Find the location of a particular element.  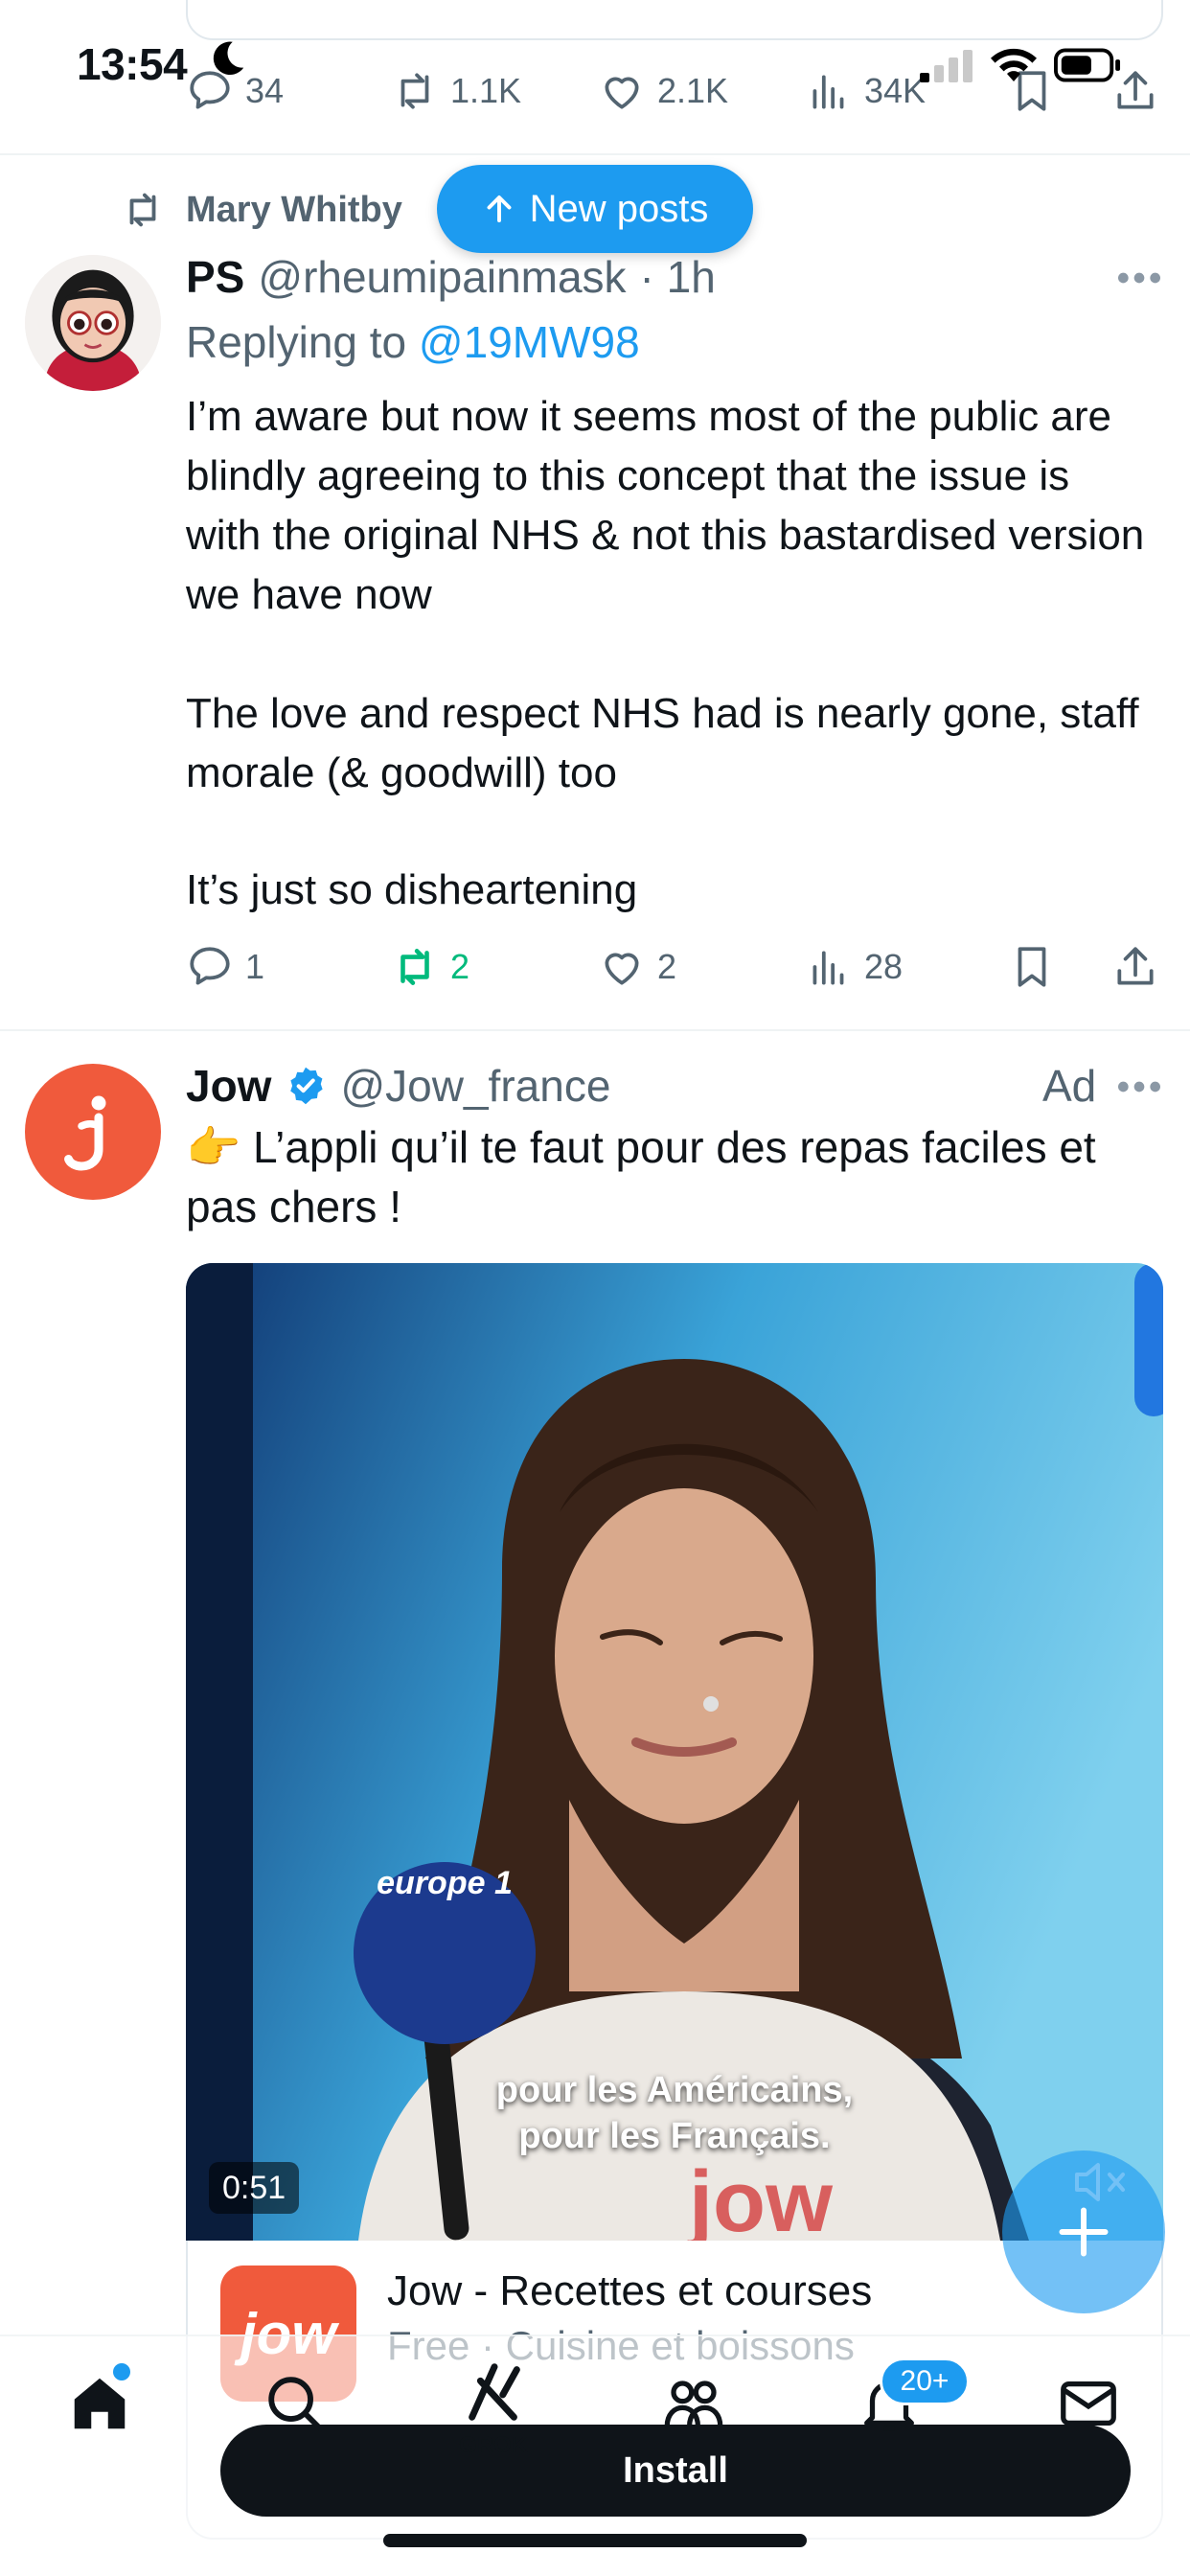

reposted-by: Mary Whitby is located at coordinates (262, 210).